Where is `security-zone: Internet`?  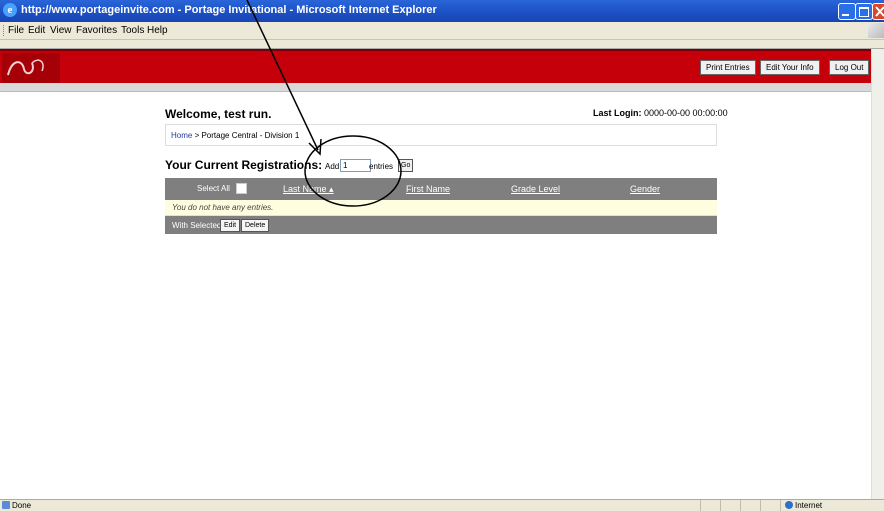 security-zone: Internet is located at coordinates (809, 505).